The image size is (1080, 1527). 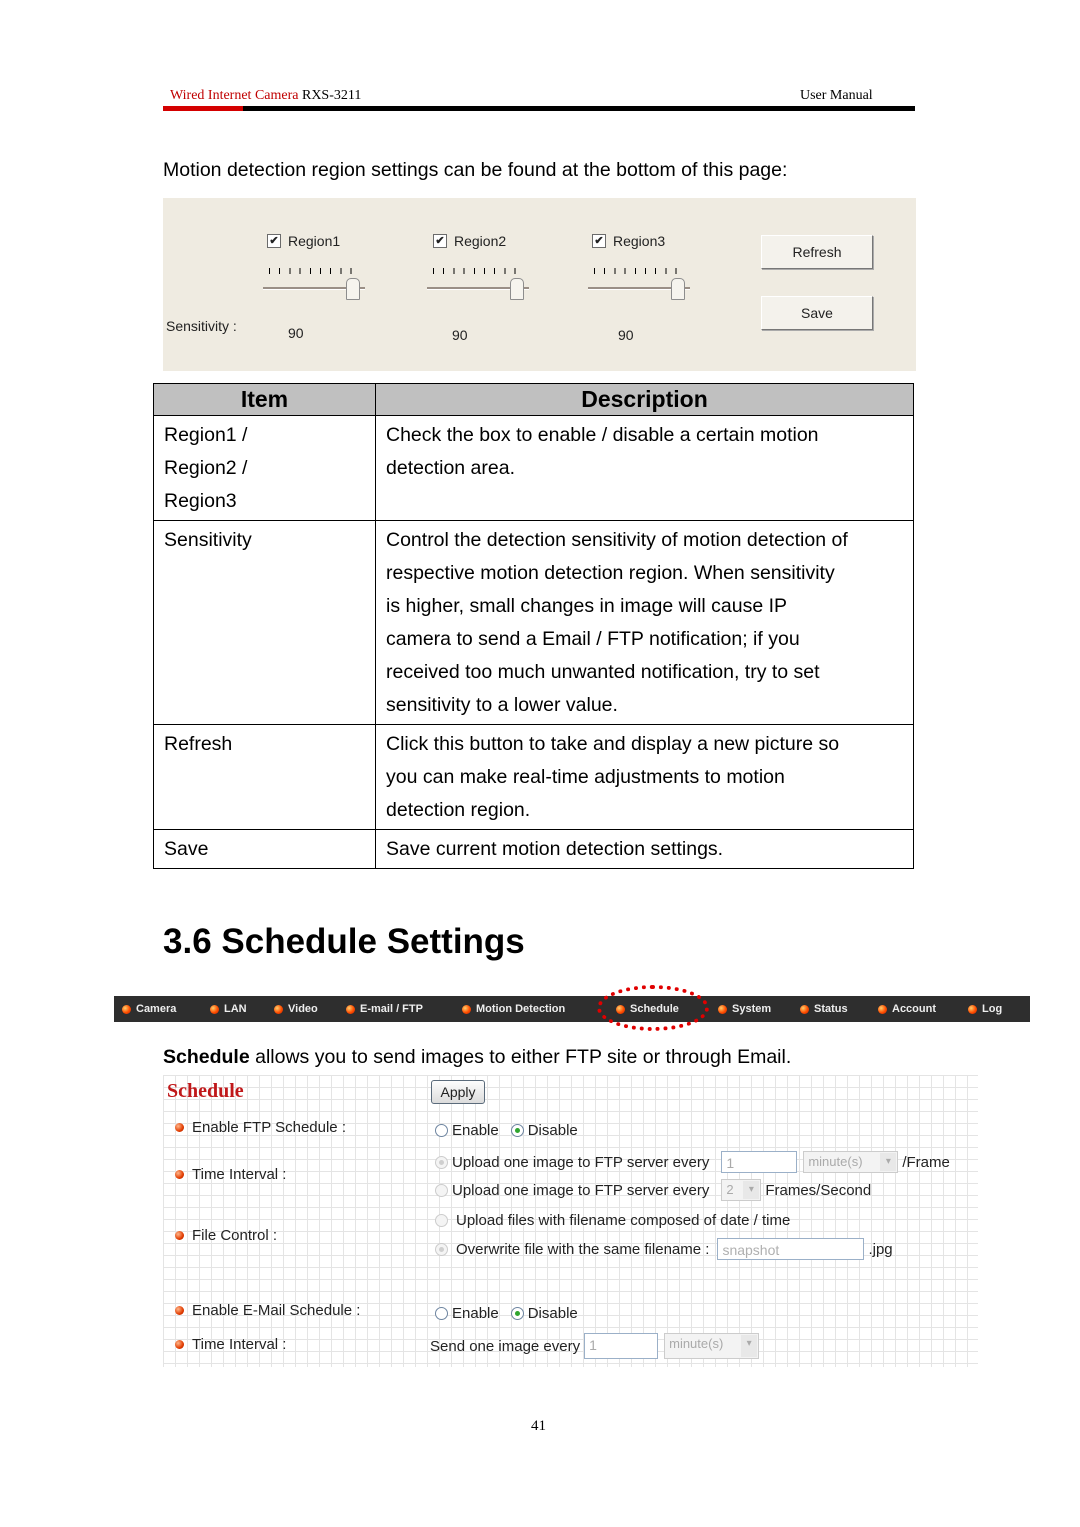 I want to click on email-interval-unit-select: minute(s) ▾, so click(x=712, y=1346).